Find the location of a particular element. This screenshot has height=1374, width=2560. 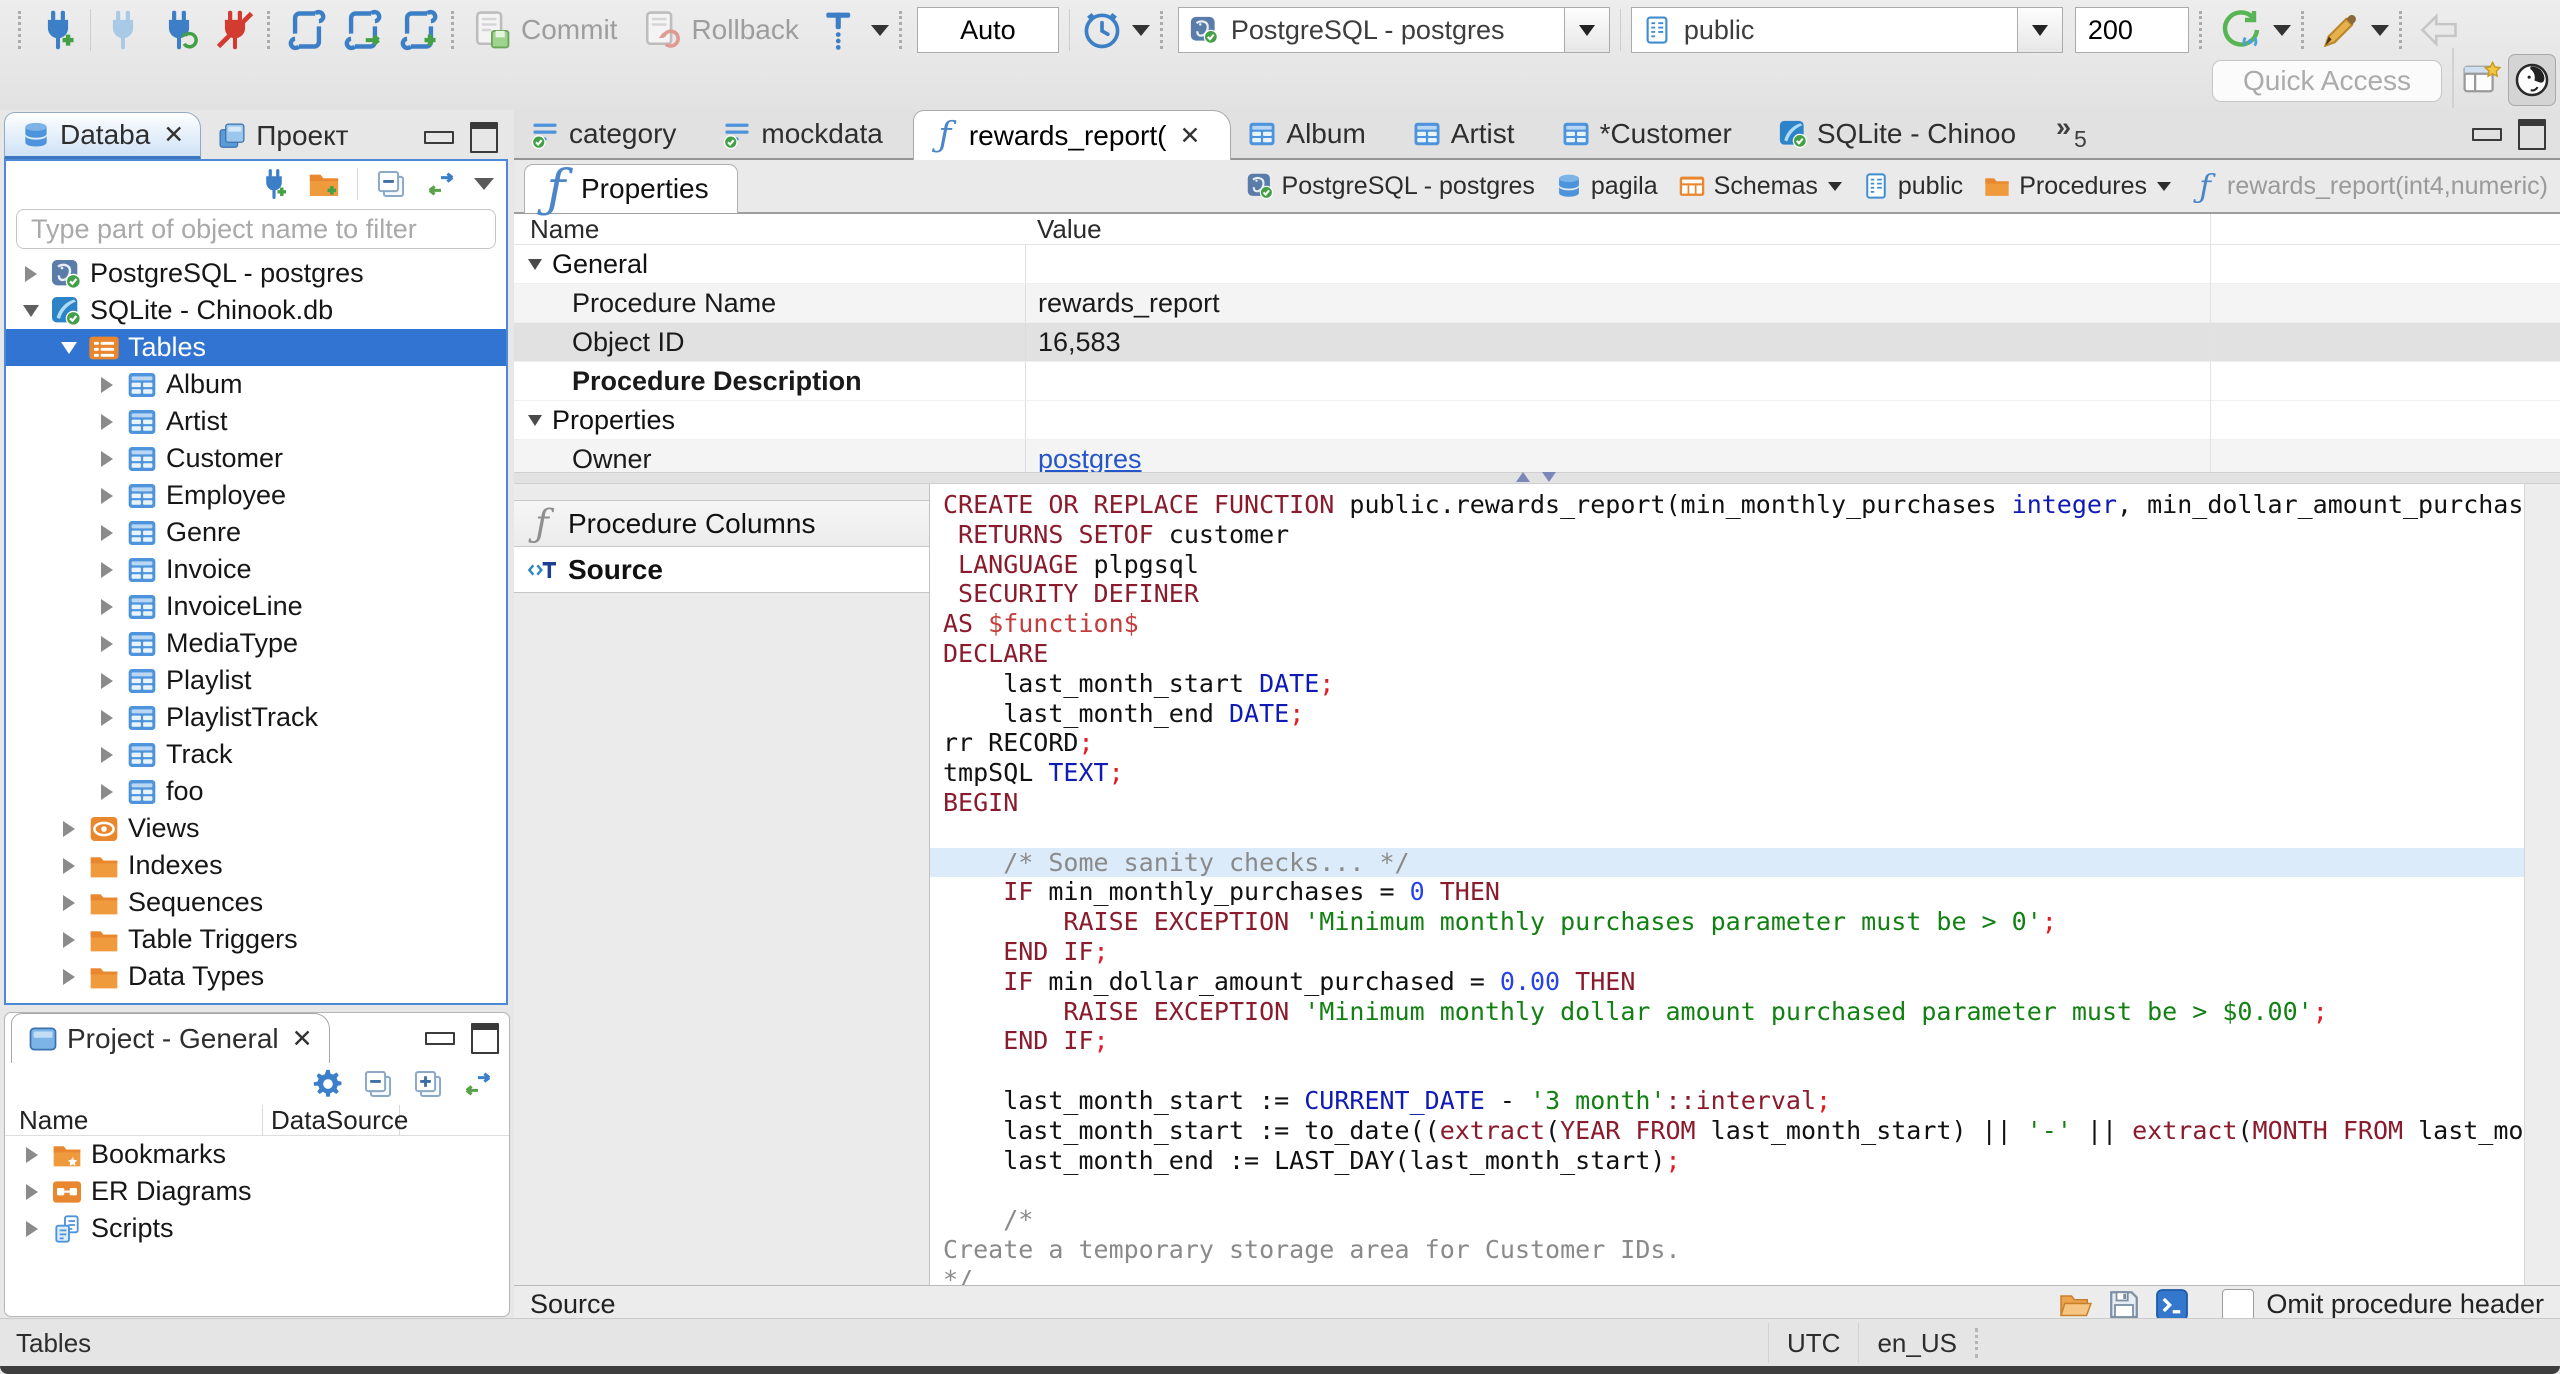

disconnect-button is located at coordinates (235, 30).